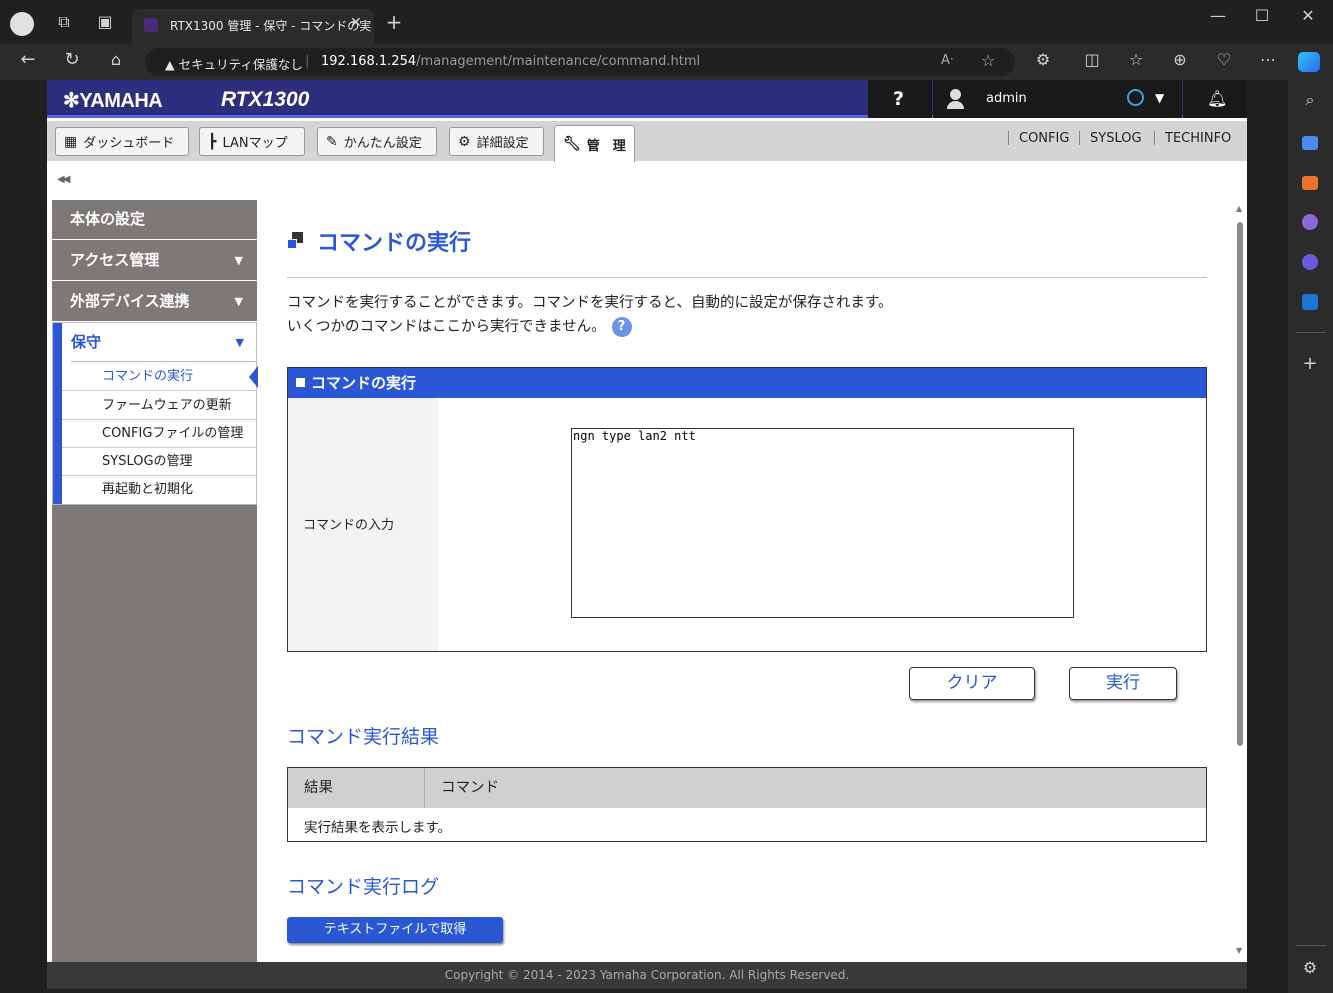  Describe the element at coordinates (1198, 138) in the screenshot. I see `techinfo-link: TECHINFO` at that location.